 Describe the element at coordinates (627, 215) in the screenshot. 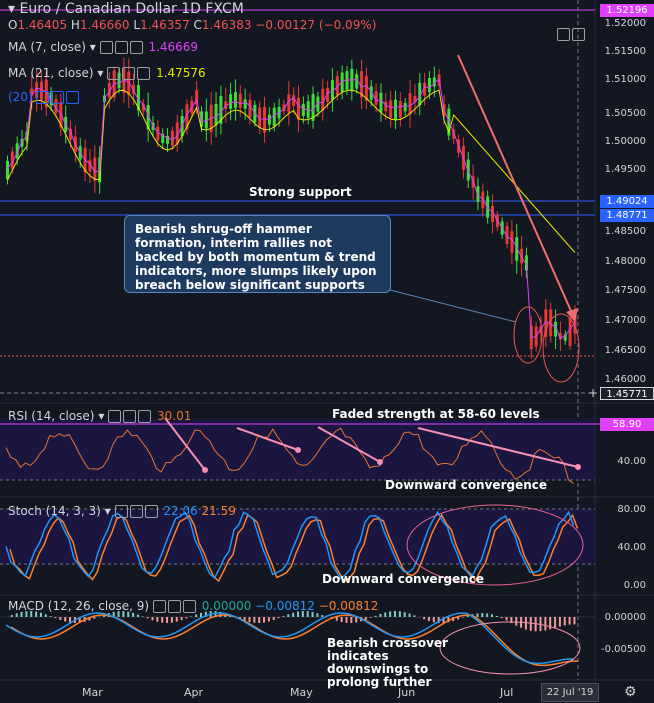

I see `price-tag-support2: 1.48771` at that location.